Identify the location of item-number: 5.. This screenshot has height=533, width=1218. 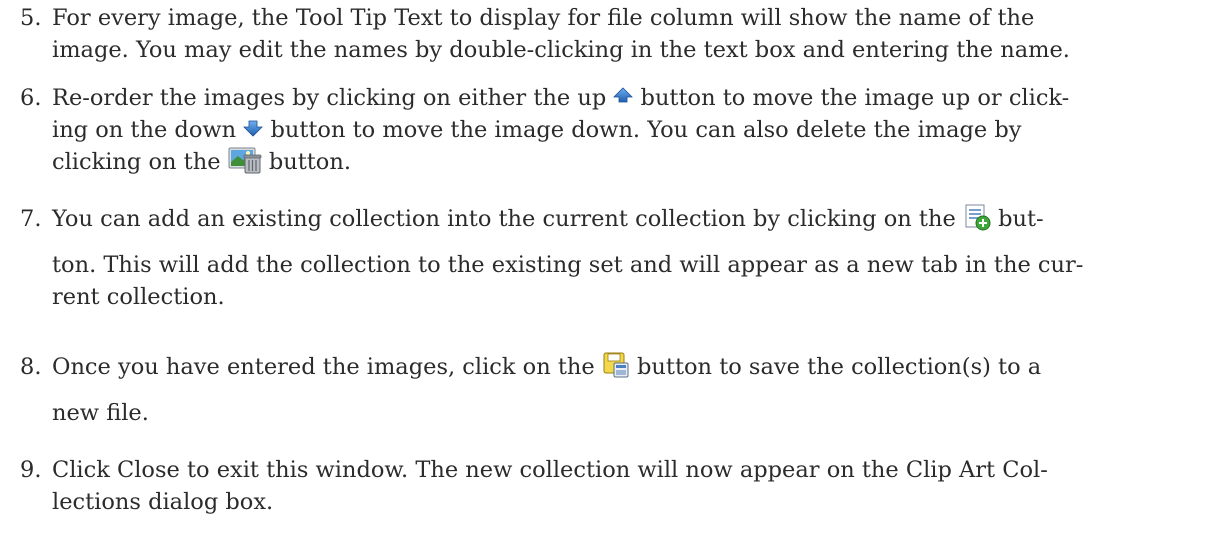
(31, 18).